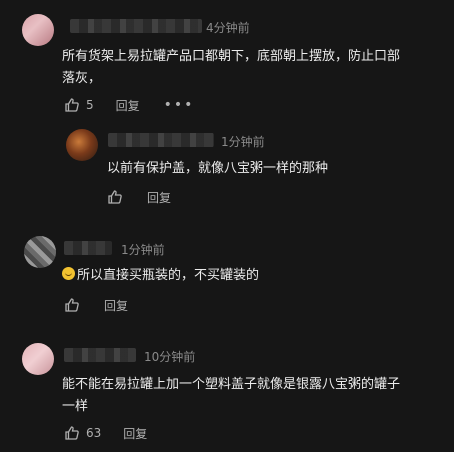 The height and width of the screenshot is (452, 454). I want to click on like-button: 63, so click(82, 433).